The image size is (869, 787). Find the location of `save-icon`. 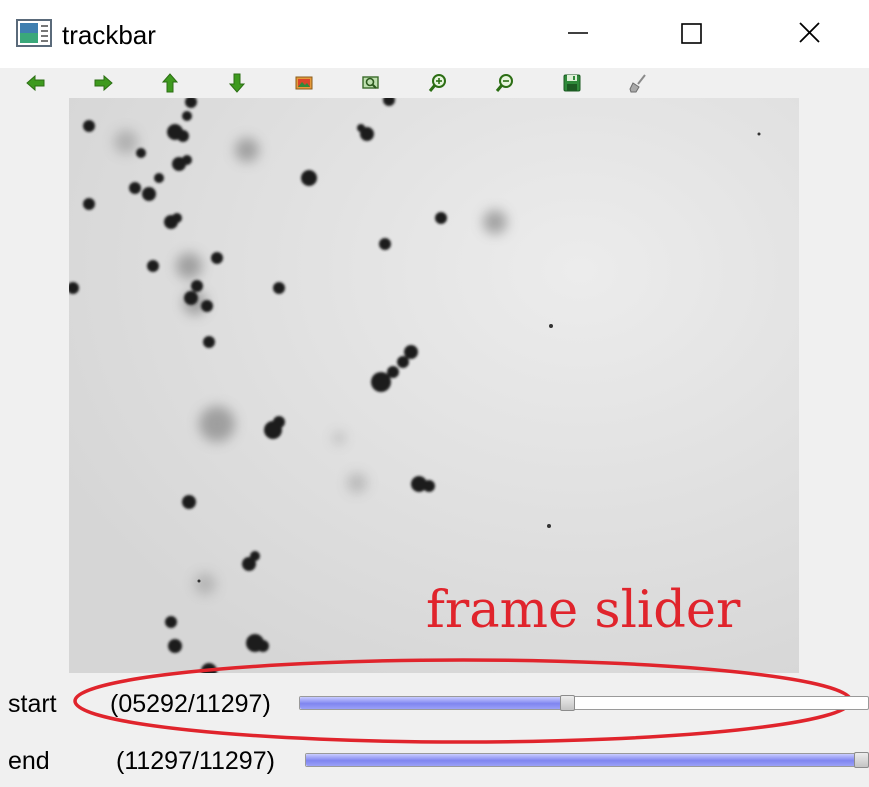

save-icon is located at coordinates (572, 83).